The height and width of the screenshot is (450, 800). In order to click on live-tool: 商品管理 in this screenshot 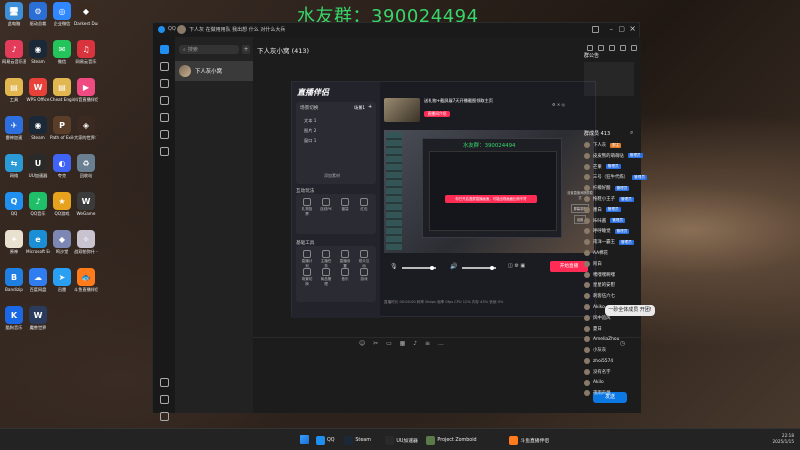, I will do `click(326, 277)`.